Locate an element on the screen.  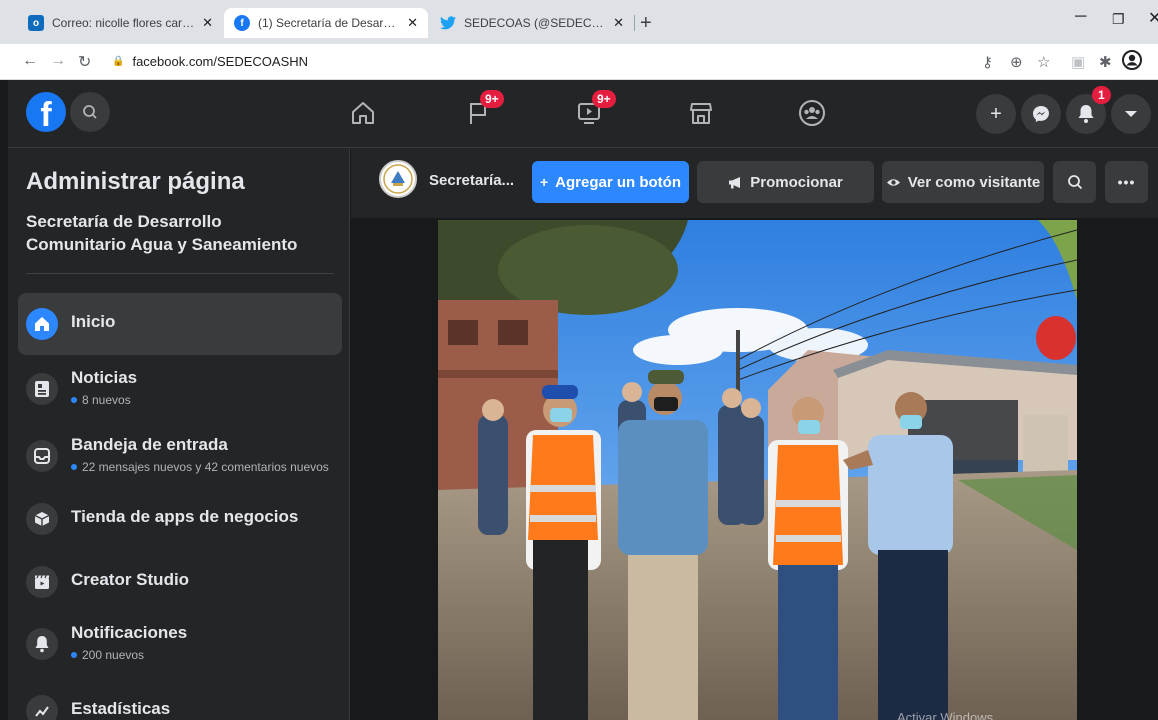
page-avatar is located at coordinates (398, 179).